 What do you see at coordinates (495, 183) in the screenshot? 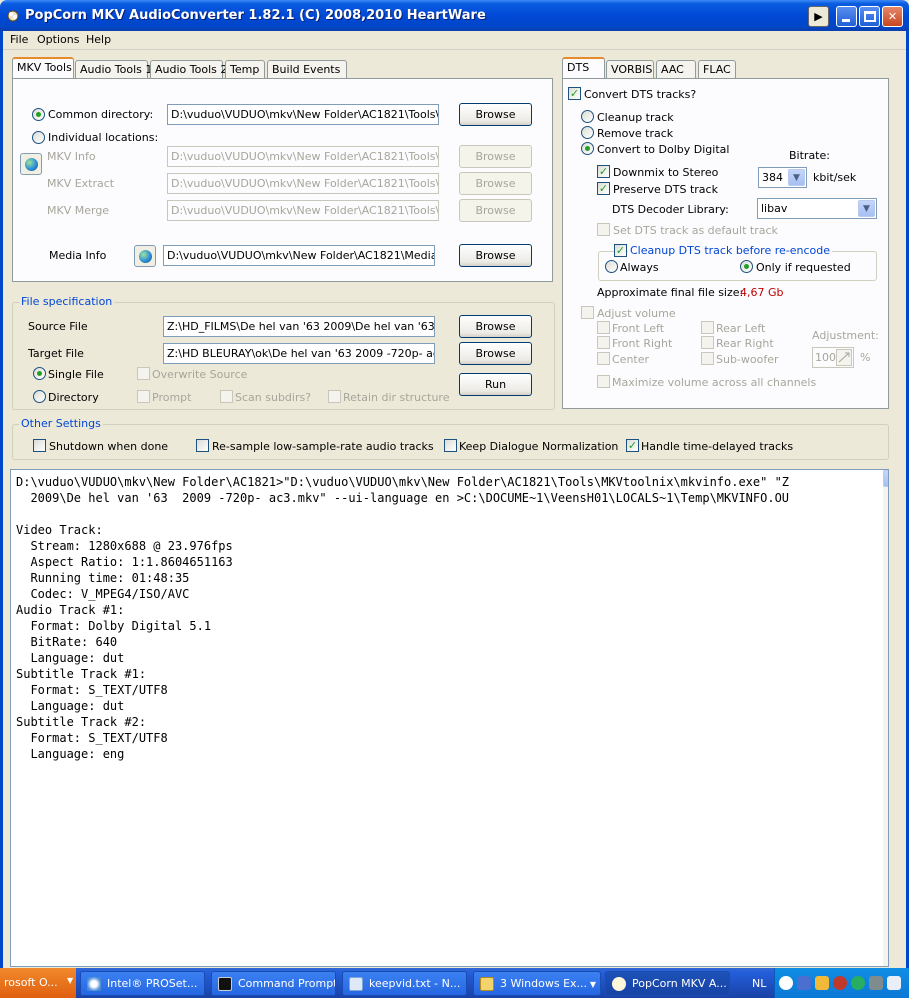
I see `browse-mkv-extract-button: Browse` at bounding box center [495, 183].